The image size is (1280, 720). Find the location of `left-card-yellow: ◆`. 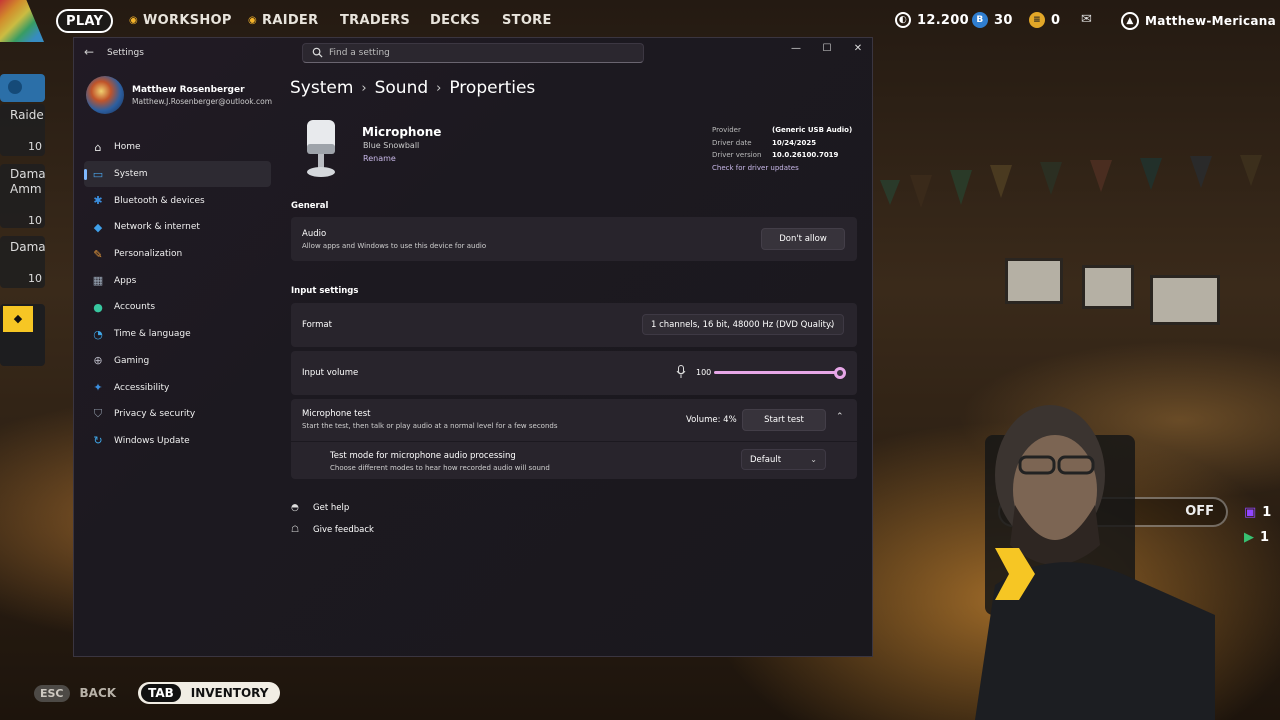

left-card-yellow: ◆ is located at coordinates (22, 335).